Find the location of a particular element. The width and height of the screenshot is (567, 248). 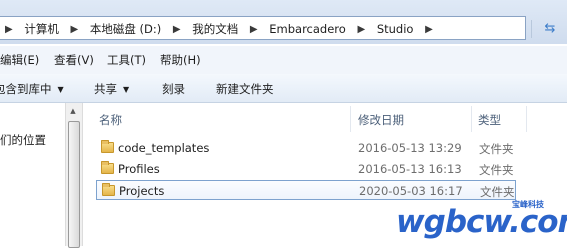

refresh-icon: ⇆ is located at coordinates (550, 29).